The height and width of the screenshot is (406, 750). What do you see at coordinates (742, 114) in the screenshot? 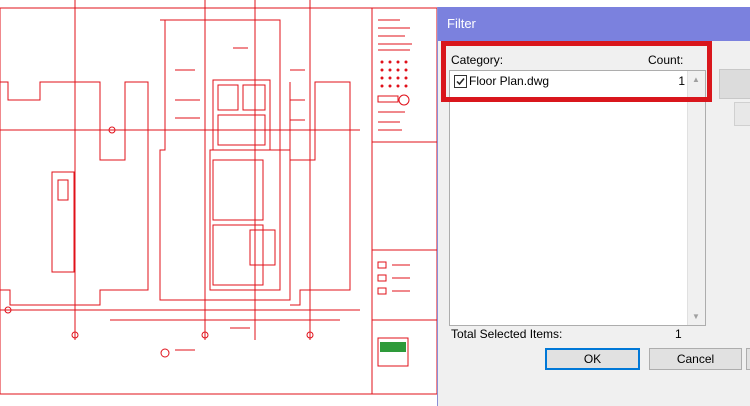
I see `side-button-secondary` at bounding box center [742, 114].